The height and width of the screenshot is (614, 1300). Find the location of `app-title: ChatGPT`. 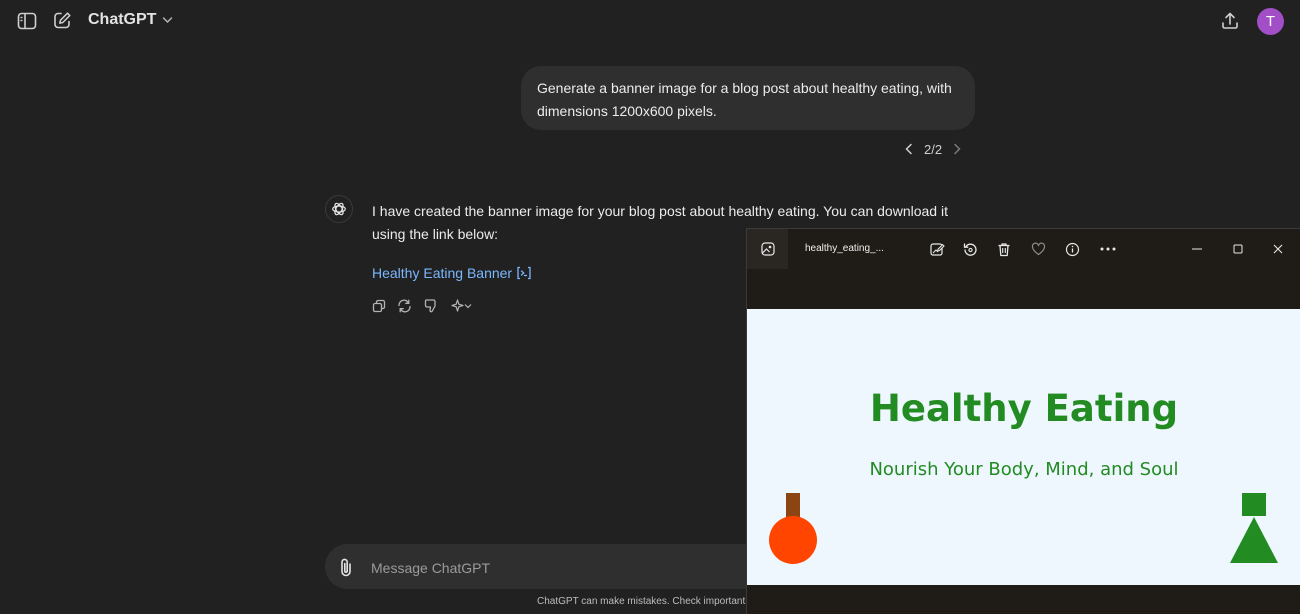

app-title: ChatGPT is located at coordinates (122, 19).